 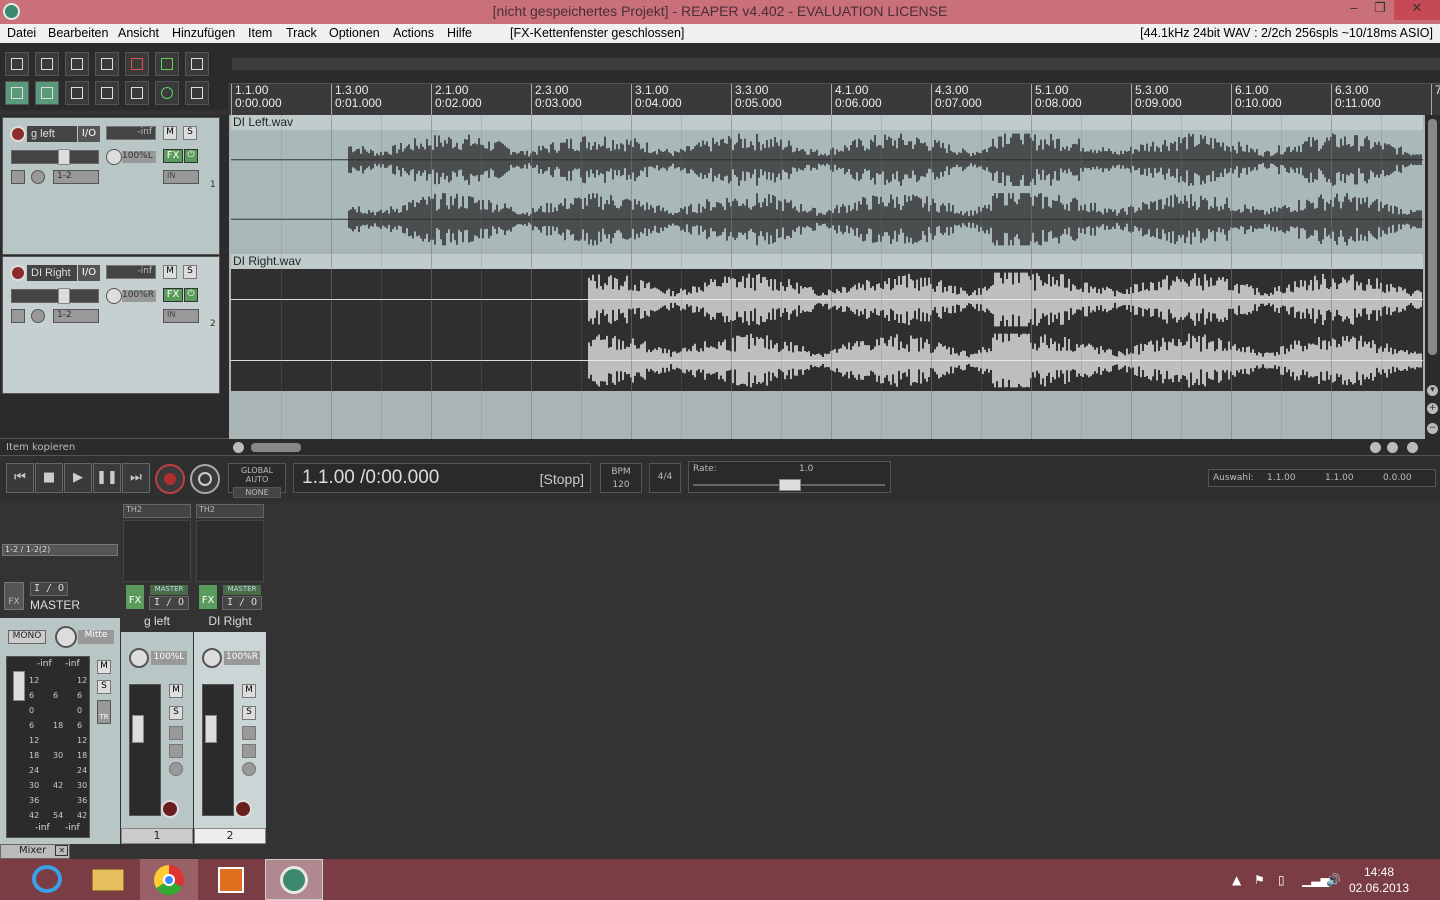 I want to click on time-signature: 4/4, so click(x=665, y=478).